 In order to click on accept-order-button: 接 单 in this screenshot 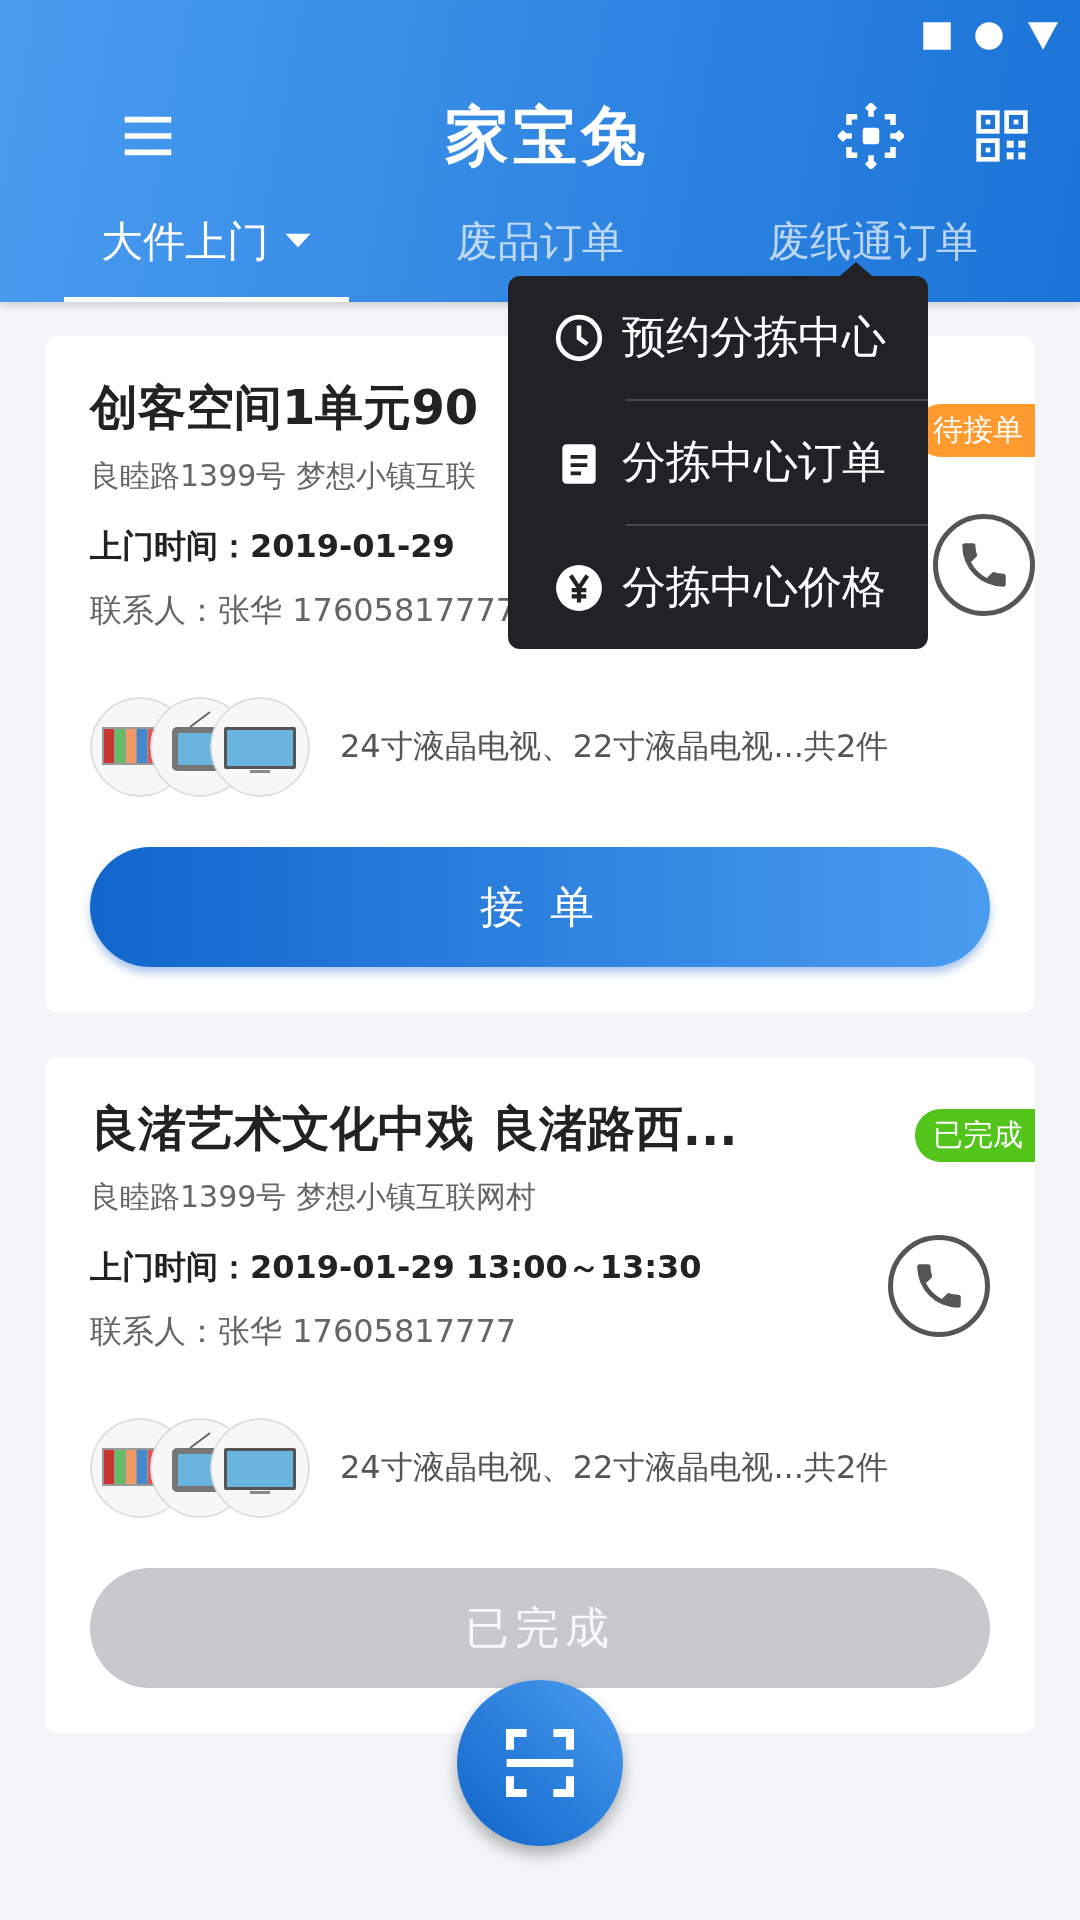, I will do `click(540, 907)`.